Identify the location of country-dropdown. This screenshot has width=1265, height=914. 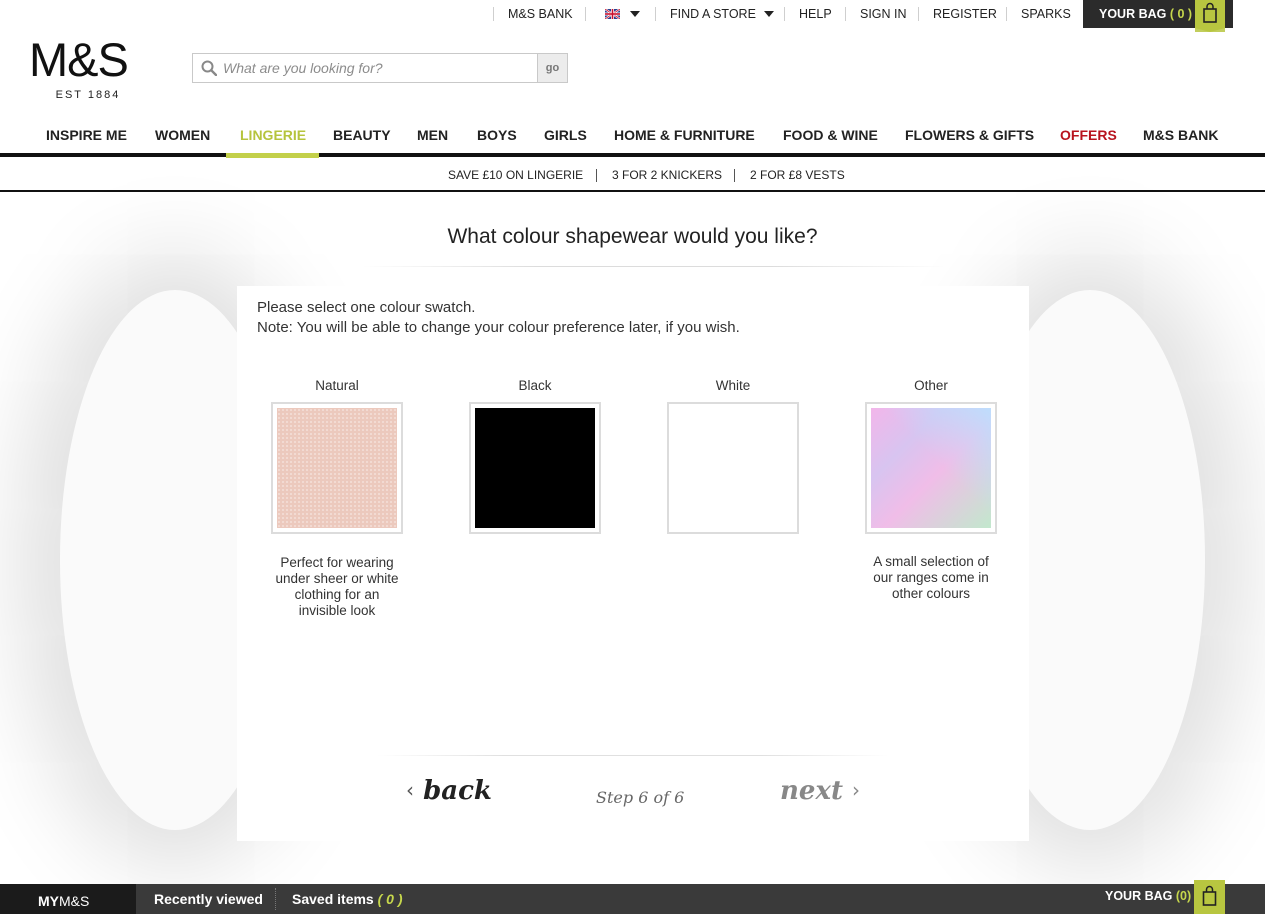
(632, 14).